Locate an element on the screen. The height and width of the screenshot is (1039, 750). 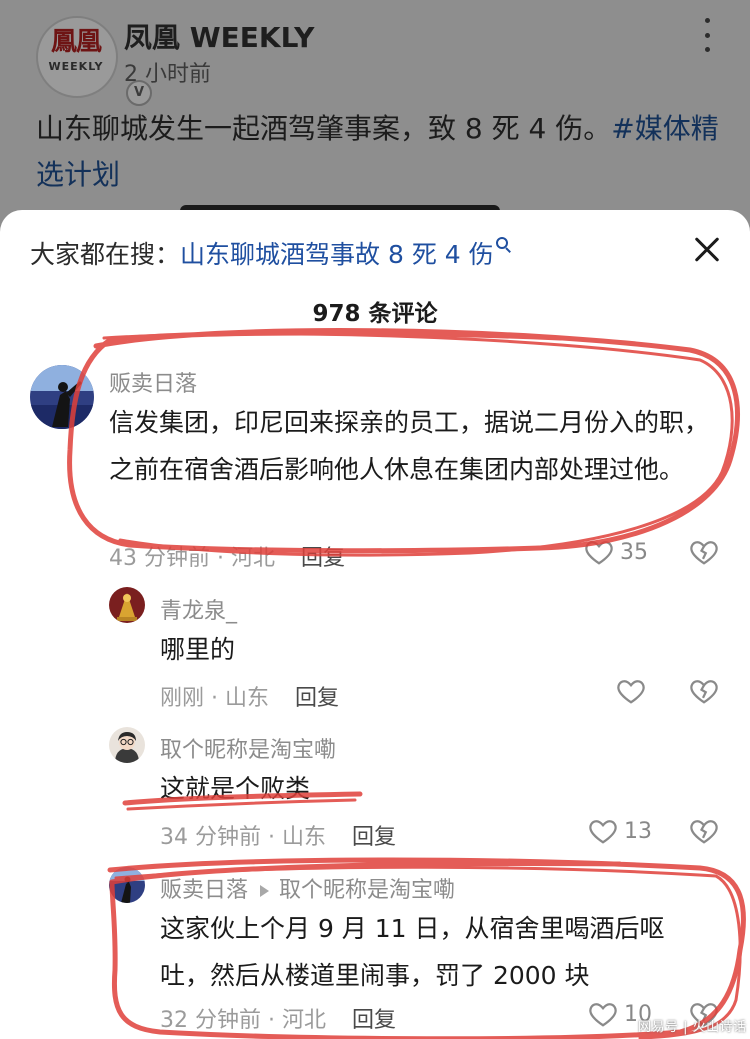
comment-time-location: 34 分钟前 · 山东 is located at coordinates (243, 837).